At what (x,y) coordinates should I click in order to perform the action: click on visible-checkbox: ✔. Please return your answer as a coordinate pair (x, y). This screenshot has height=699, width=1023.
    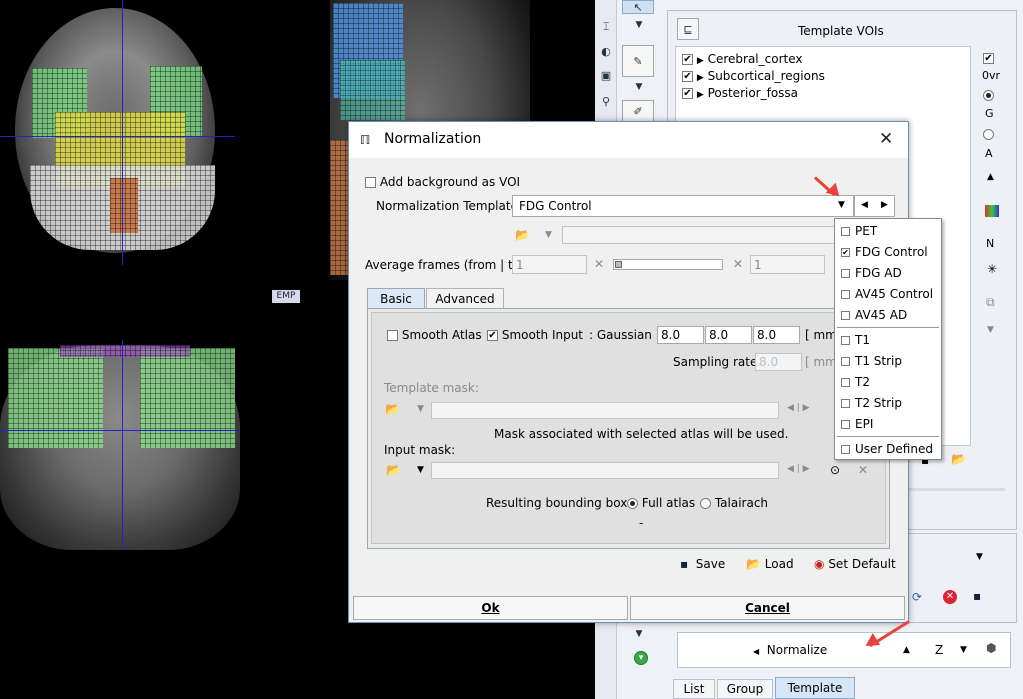
    Looking at the image, I should click on (988, 58).